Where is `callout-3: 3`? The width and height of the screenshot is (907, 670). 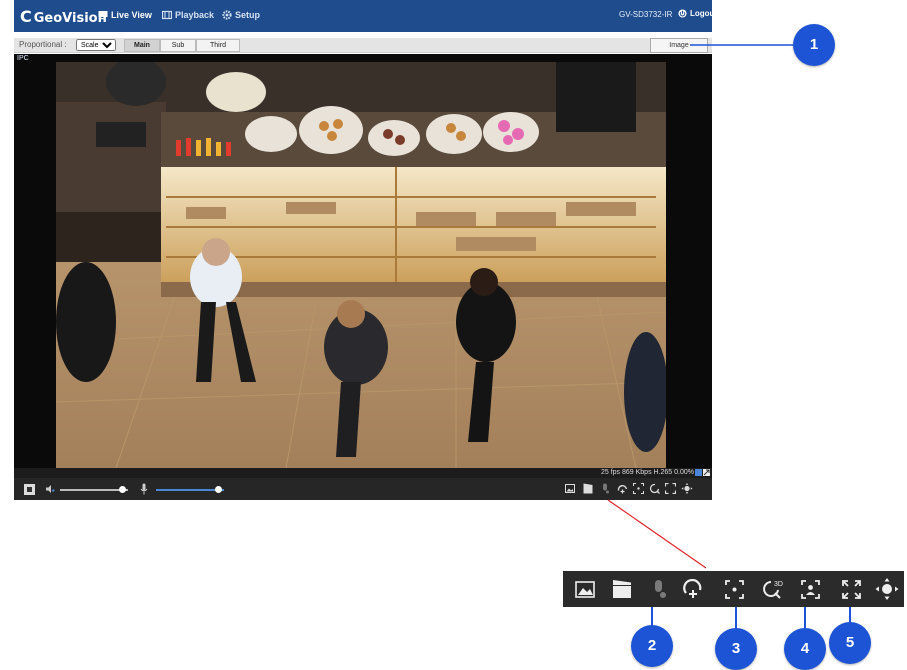
callout-3: 3 is located at coordinates (736, 649).